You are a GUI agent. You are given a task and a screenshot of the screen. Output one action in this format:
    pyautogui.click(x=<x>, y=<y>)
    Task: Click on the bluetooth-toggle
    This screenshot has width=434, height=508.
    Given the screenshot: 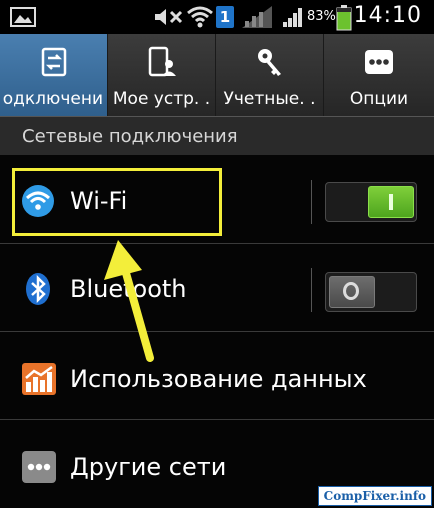 What is the action you would take?
    pyautogui.click(x=371, y=292)
    